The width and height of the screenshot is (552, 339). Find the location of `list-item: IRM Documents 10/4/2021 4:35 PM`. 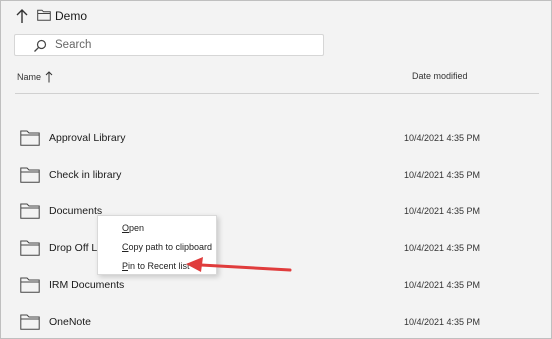

list-item: IRM Documents 10/4/2021 4:35 PM is located at coordinates (277, 286).